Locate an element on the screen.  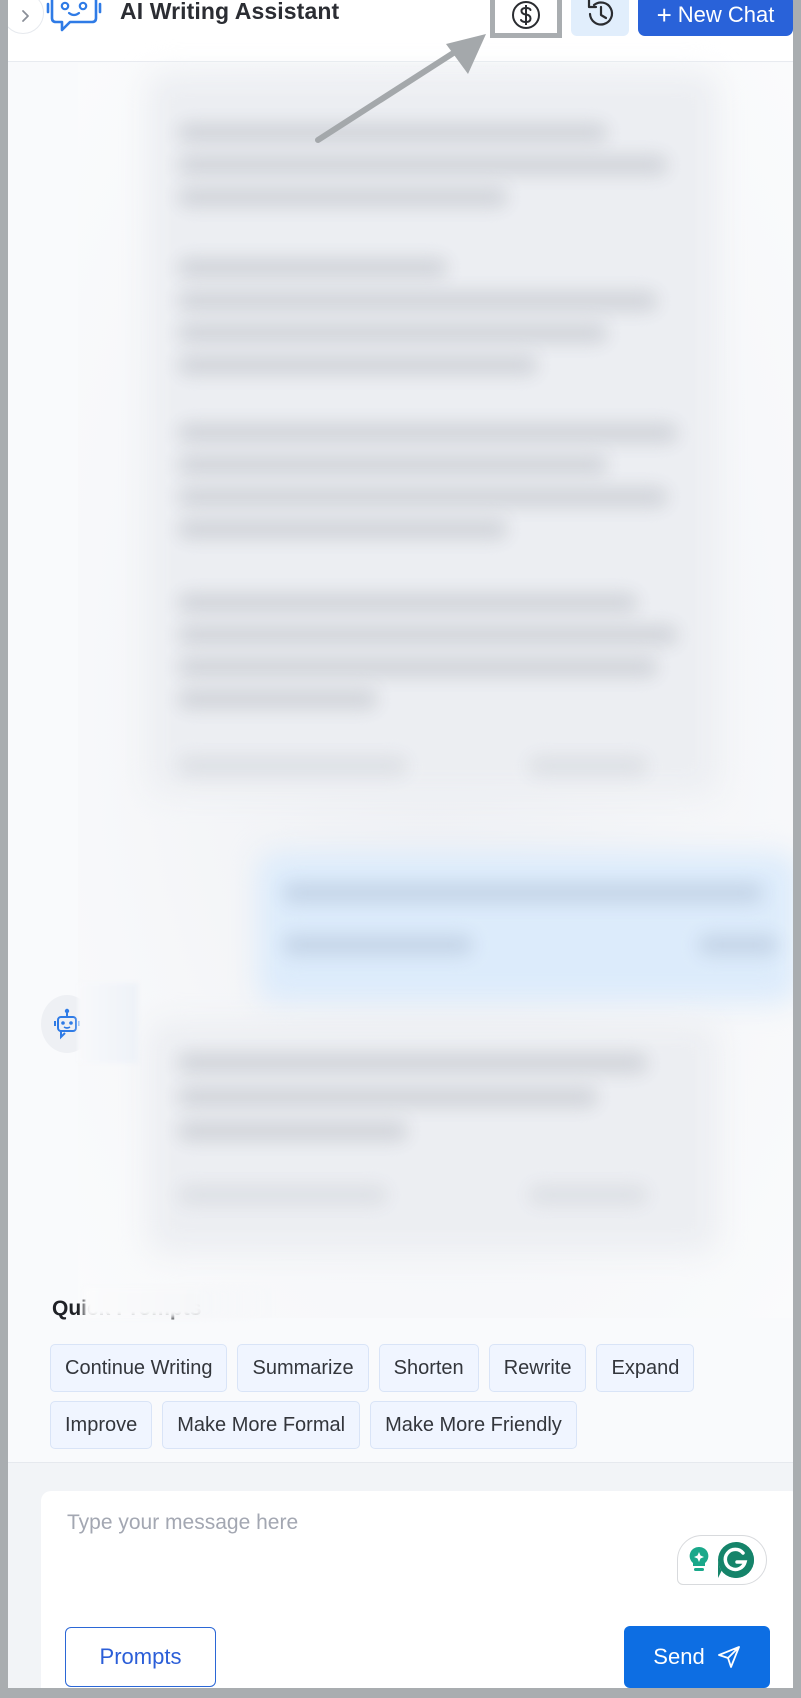
quick-prompt-shorten: Shorten is located at coordinates (428, 1368).